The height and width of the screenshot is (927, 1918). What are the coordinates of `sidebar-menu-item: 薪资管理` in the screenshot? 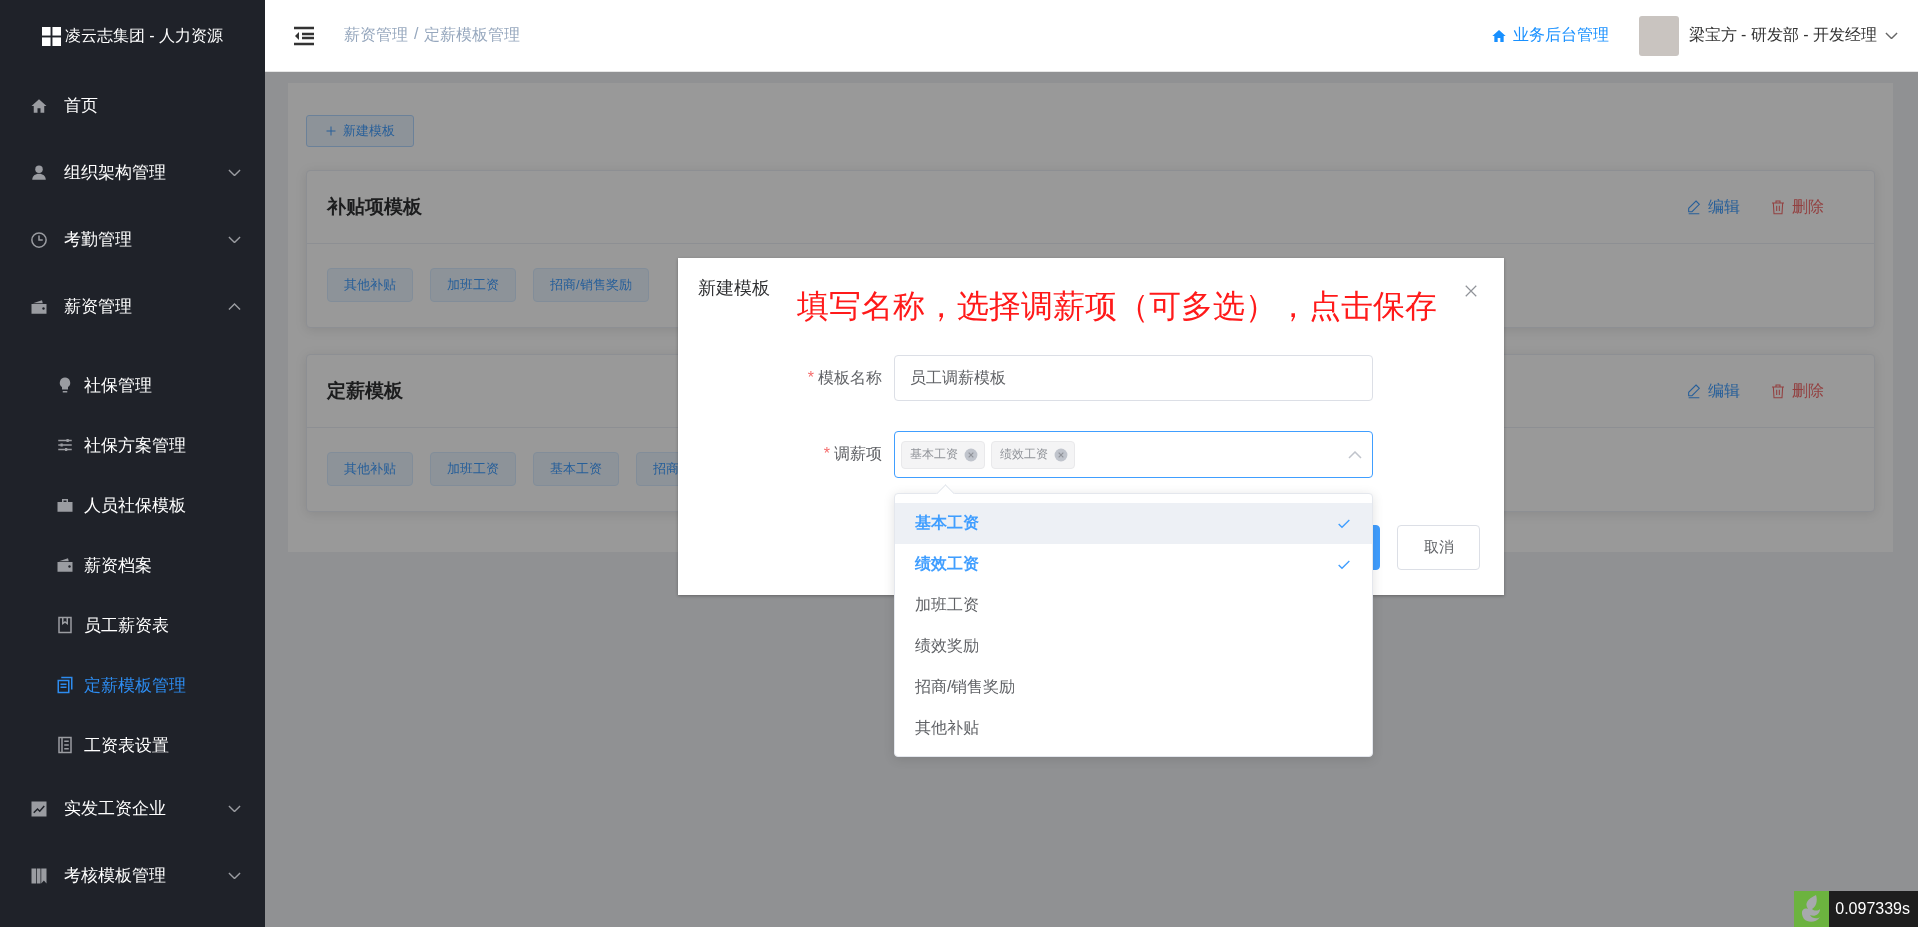 It's located at (132, 306).